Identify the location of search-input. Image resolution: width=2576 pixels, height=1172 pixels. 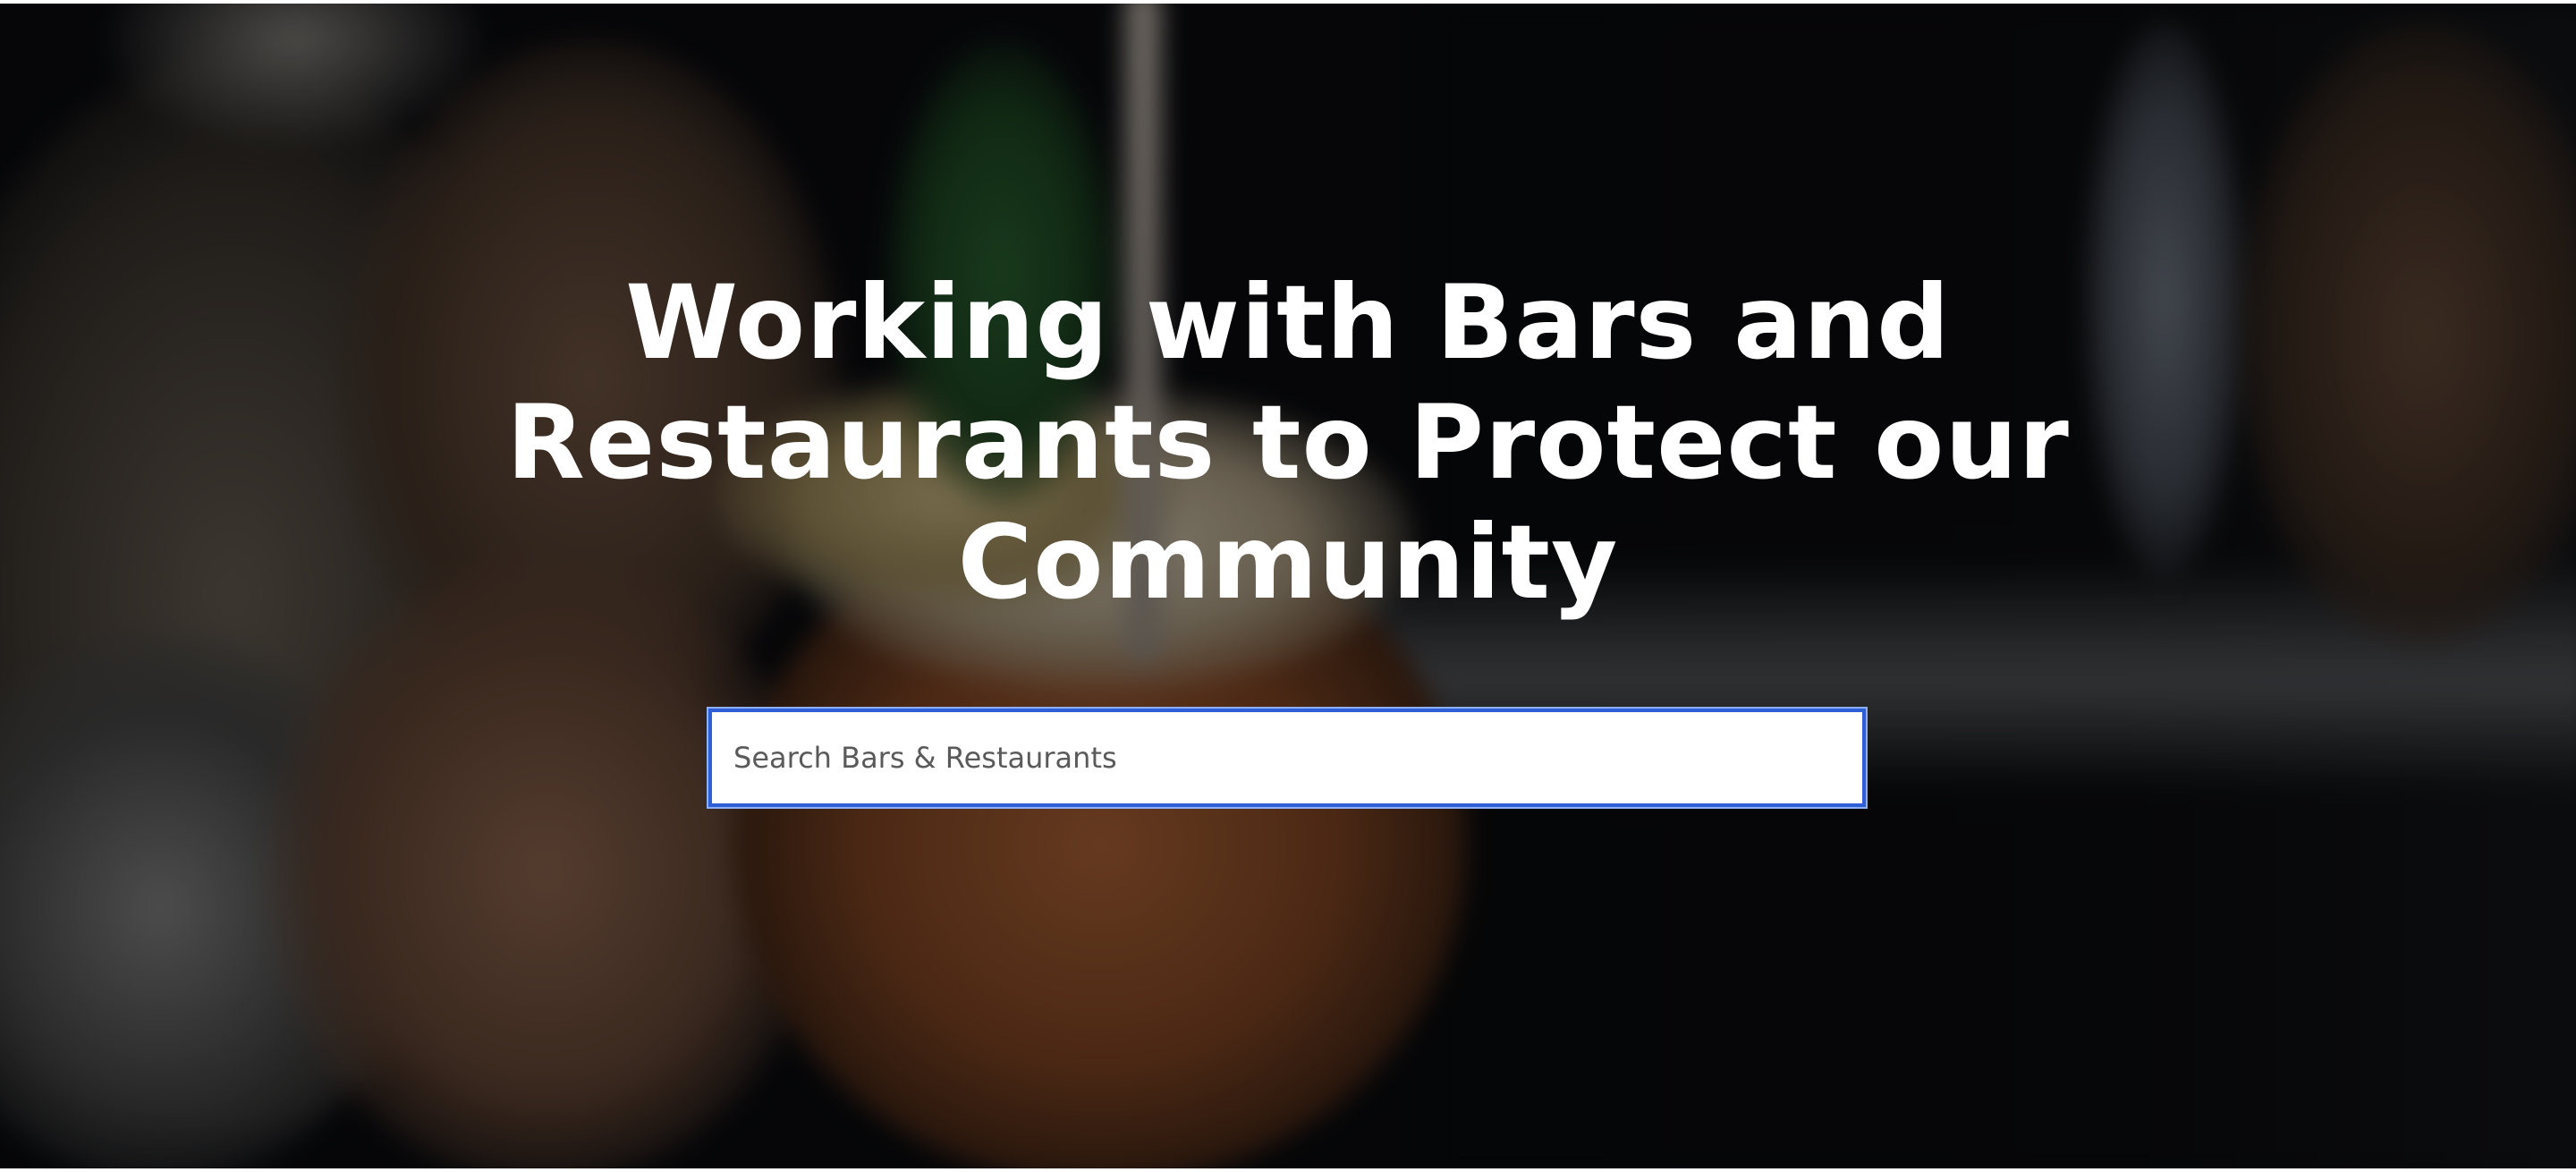
(1287, 758).